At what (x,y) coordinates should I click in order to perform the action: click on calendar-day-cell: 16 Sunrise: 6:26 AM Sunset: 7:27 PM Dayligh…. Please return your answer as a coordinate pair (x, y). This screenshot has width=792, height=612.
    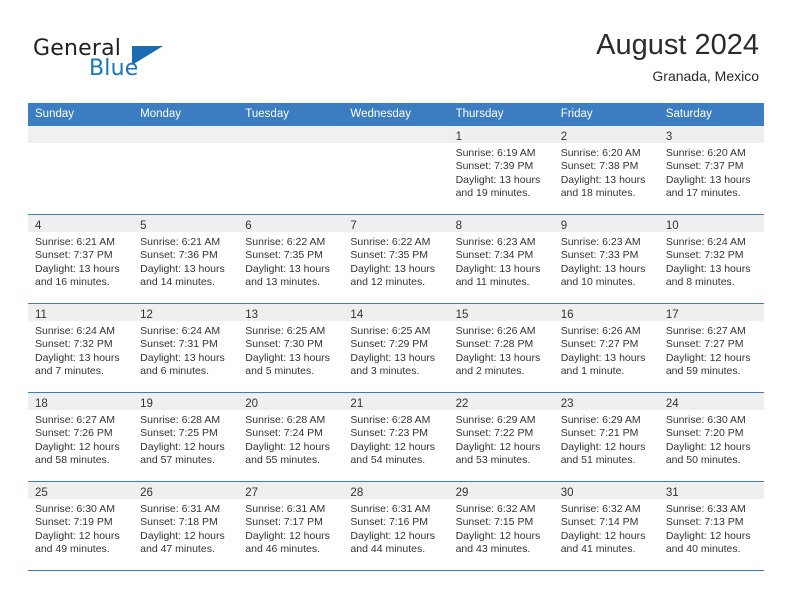
    Looking at the image, I should click on (606, 348).